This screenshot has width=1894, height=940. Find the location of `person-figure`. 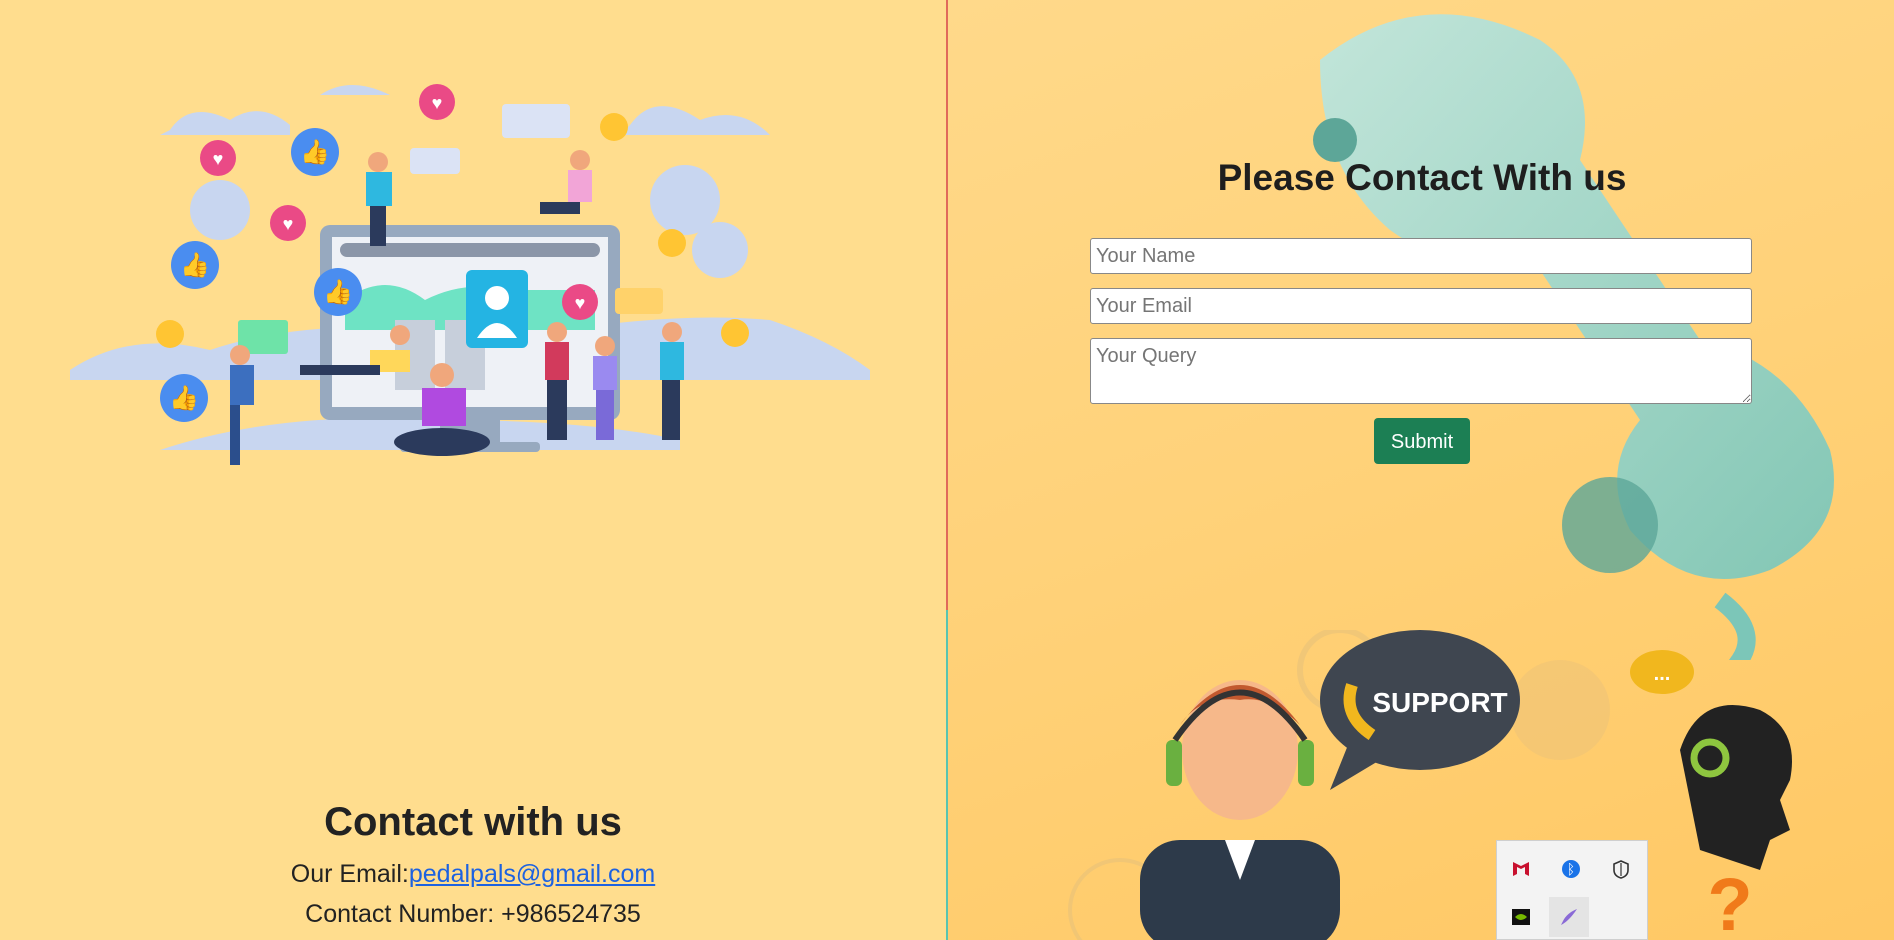

person-figure is located at coordinates (566, 182).